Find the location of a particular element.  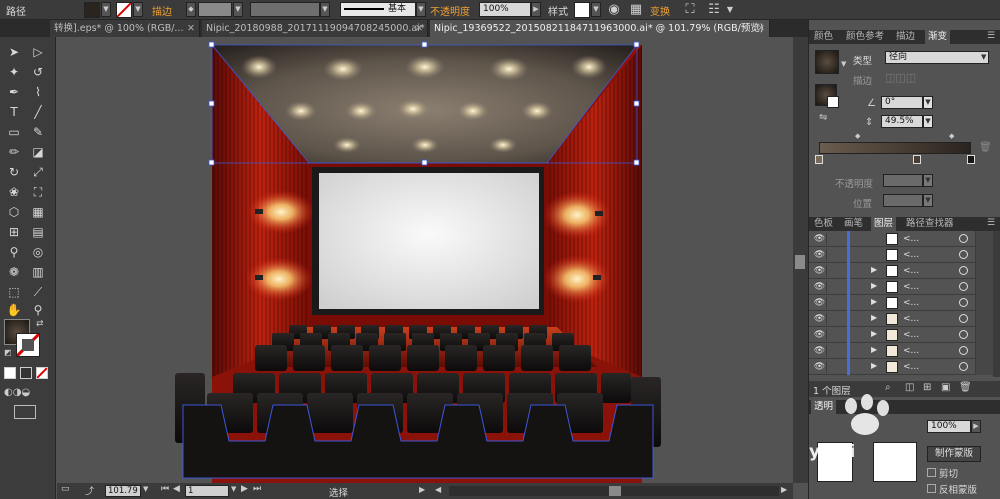

panel-menu-dropdown: ▼ is located at coordinates (730, 10).